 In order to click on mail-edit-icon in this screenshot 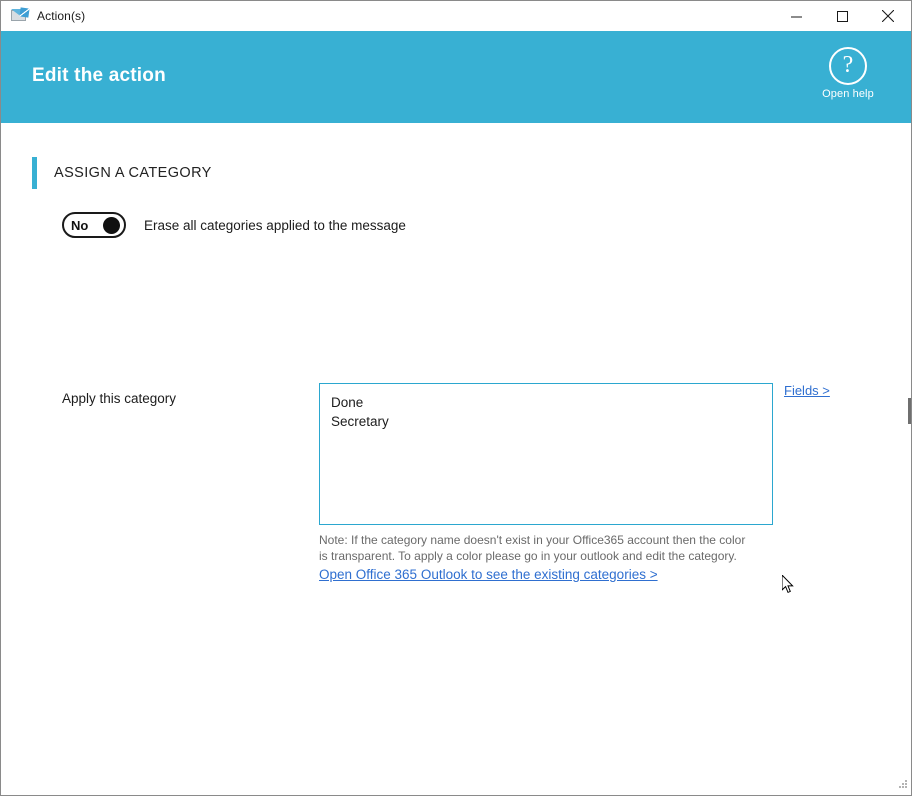, I will do `click(20, 15)`.